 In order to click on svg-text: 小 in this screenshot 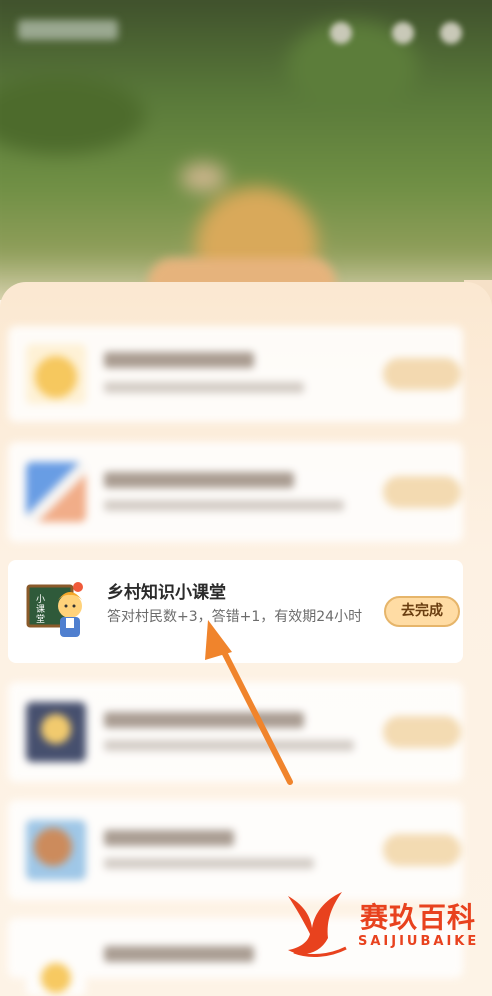, I will do `click(40, 599)`.